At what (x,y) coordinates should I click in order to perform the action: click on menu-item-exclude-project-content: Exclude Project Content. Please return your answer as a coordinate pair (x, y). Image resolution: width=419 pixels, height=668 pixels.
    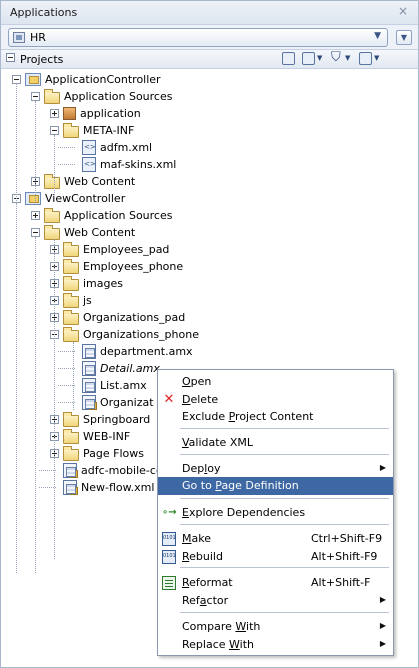
    Looking at the image, I should click on (275, 417).